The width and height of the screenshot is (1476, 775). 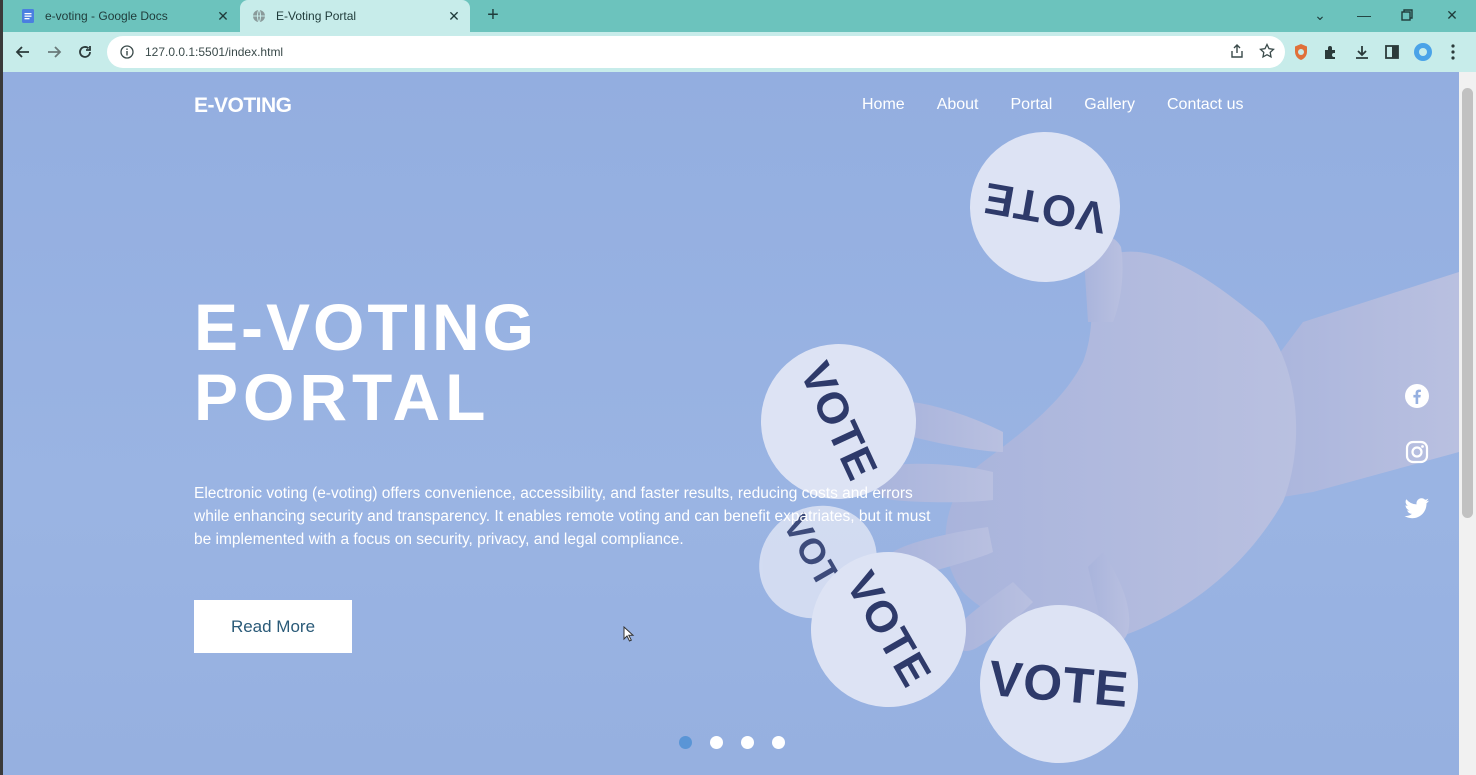 I want to click on nav-contact: Contact us, so click(x=1205, y=105).